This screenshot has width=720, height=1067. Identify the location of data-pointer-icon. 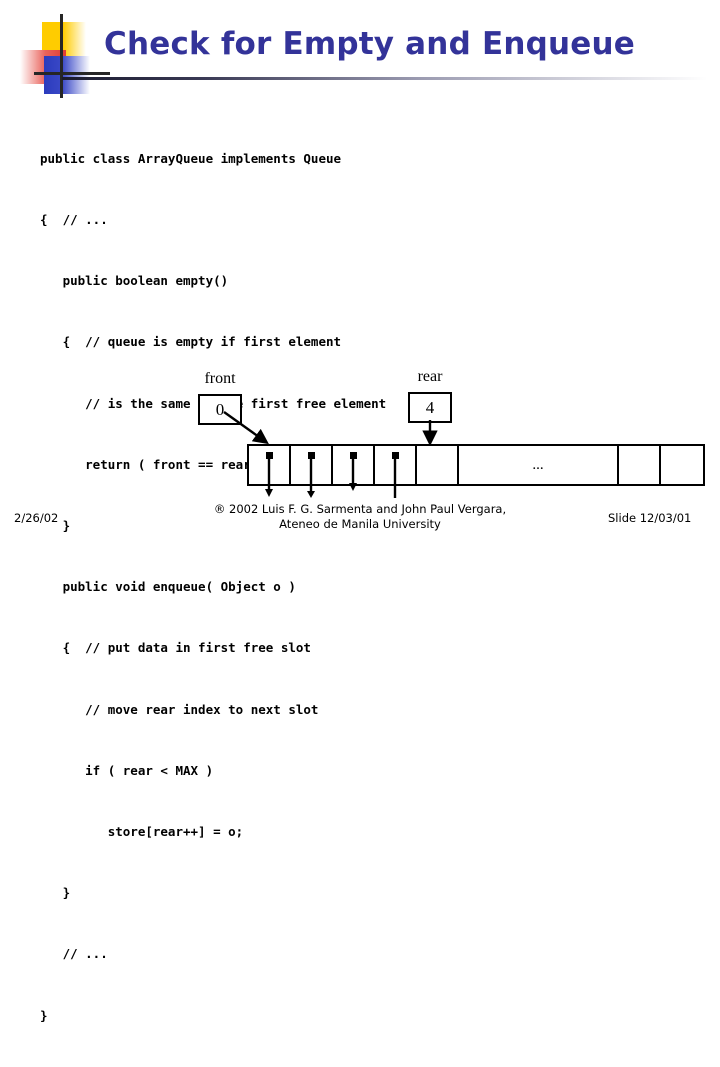
(395, 475).